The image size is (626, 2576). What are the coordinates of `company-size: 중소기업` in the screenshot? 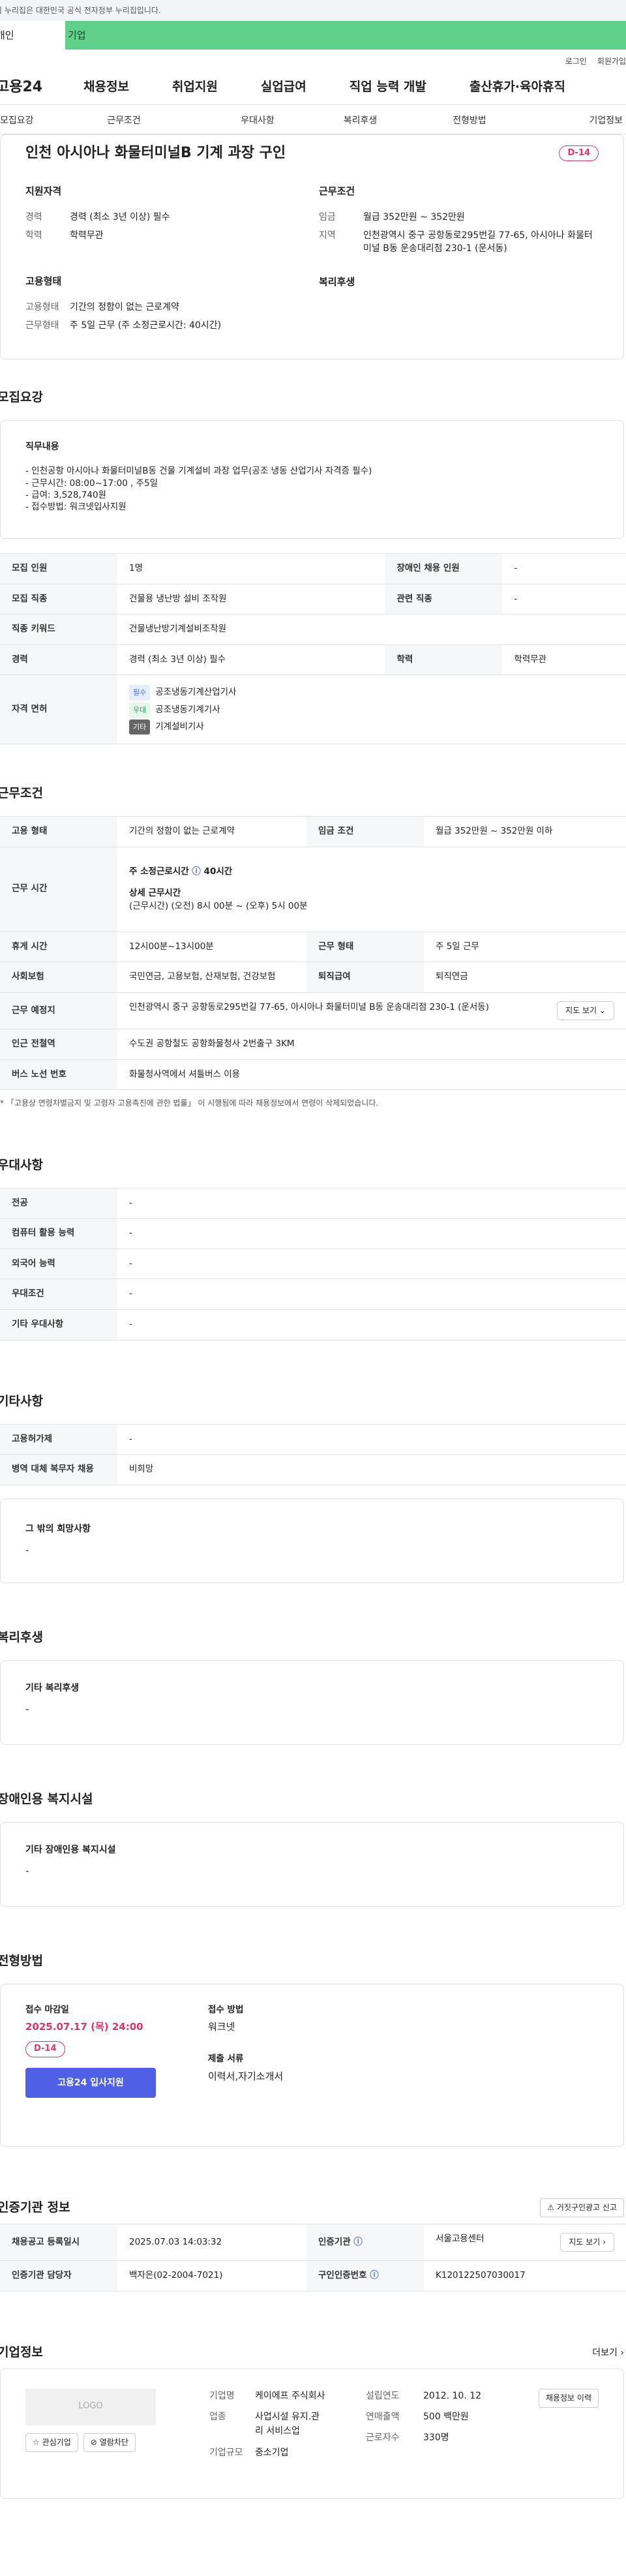 It's located at (272, 2453).